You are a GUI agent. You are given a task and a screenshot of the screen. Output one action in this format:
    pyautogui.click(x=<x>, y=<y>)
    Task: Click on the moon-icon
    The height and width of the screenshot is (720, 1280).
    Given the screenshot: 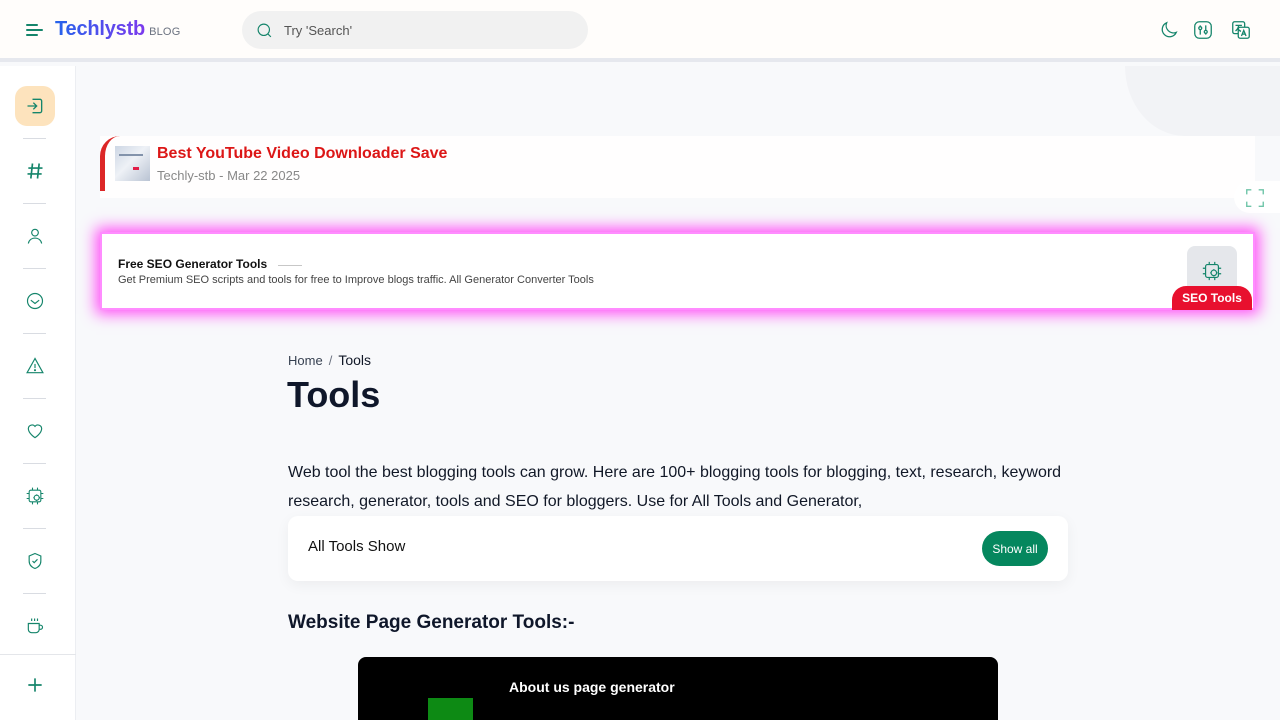 What is the action you would take?
    pyautogui.click(x=1169, y=30)
    